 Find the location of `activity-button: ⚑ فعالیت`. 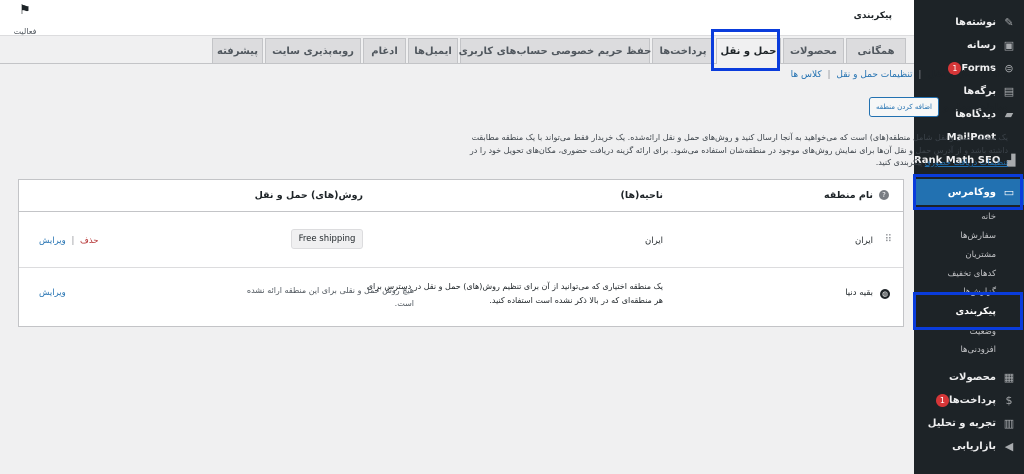

activity-button: ⚑ فعالیت is located at coordinates (25, 20).